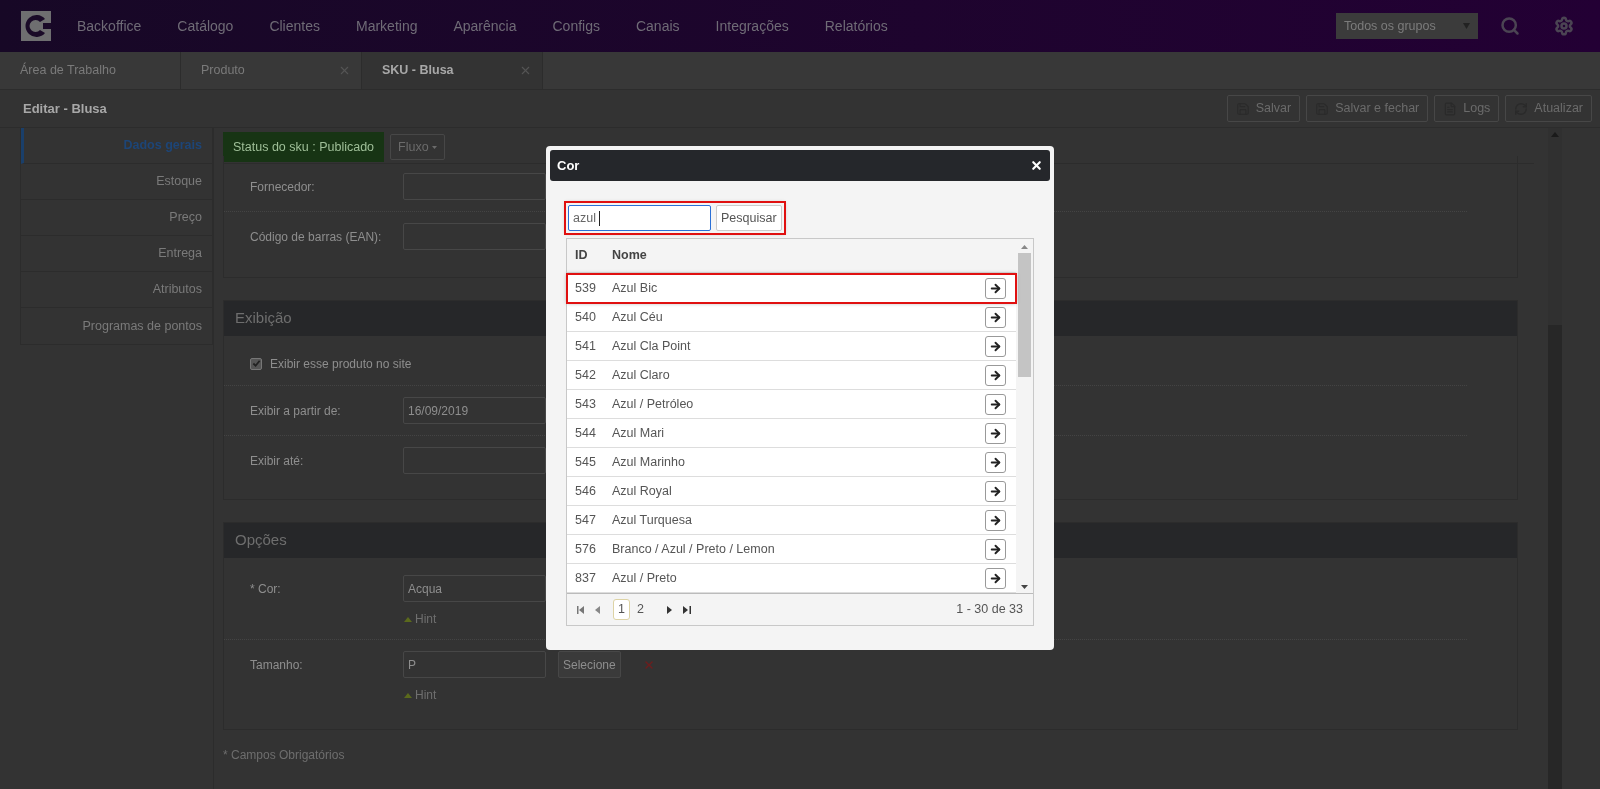 The height and width of the screenshot is (789, 1600). What do you see at coordinates (653, 404) in the screenshot?
I see `table-cell-text: Azul / Petróleo` at bounding box center [653, 404].